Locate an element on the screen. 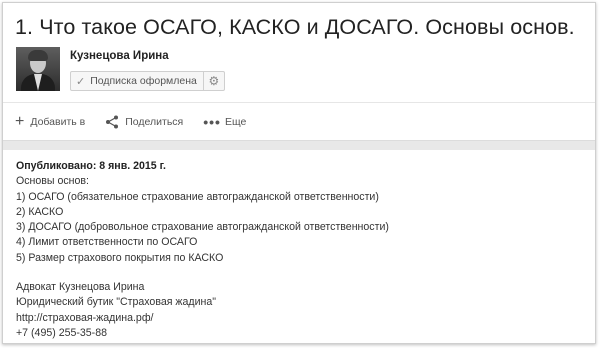 The image size is (600, 348). add-to-button: + Добавить в is located at coordinates (50, 122).